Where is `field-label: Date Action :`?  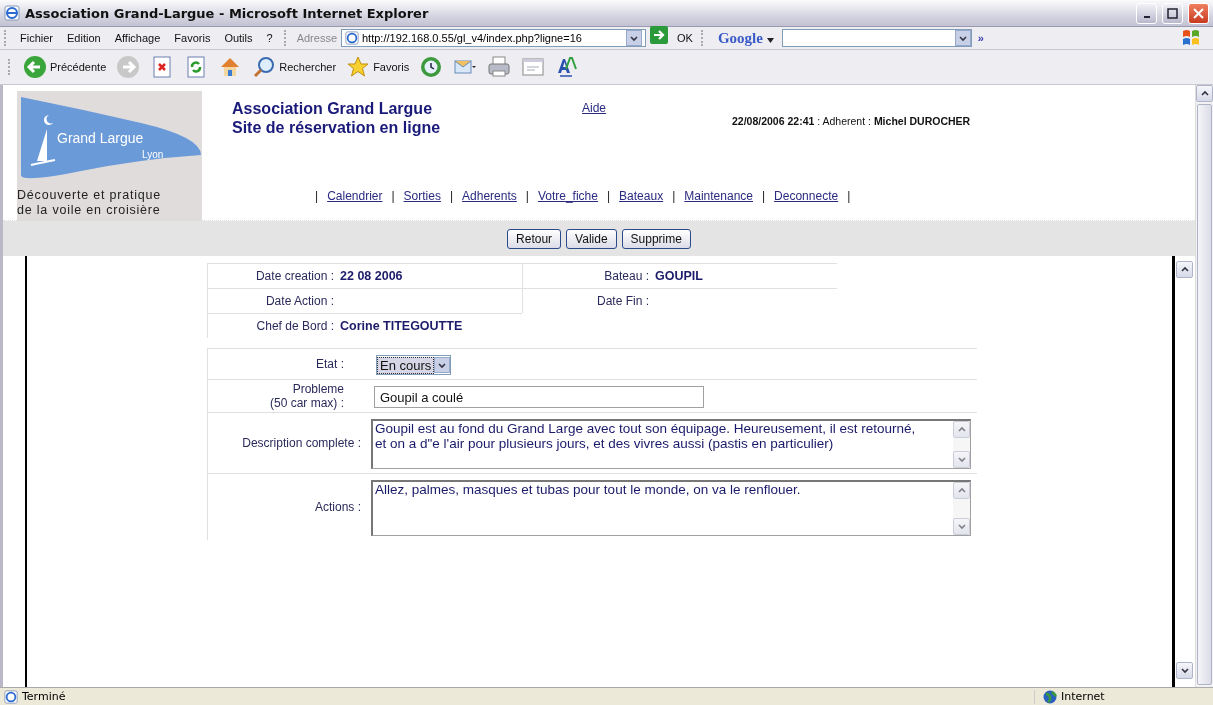 field-label: Date Action : is located at coordinates (299, 301).